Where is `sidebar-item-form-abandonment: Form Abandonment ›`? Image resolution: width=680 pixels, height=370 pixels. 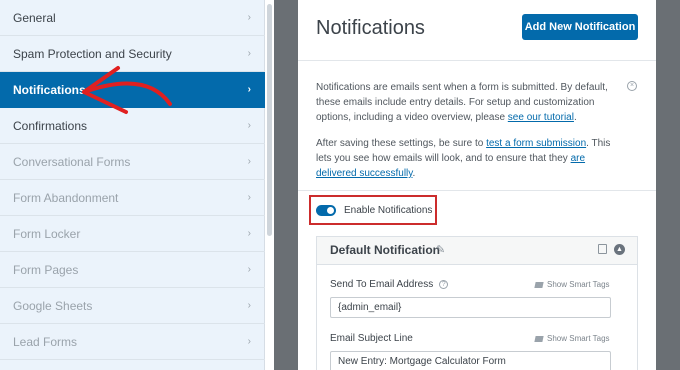 sidebar-item-form-abandonment: Form Abandonment › is located at coordinates (132, 198).